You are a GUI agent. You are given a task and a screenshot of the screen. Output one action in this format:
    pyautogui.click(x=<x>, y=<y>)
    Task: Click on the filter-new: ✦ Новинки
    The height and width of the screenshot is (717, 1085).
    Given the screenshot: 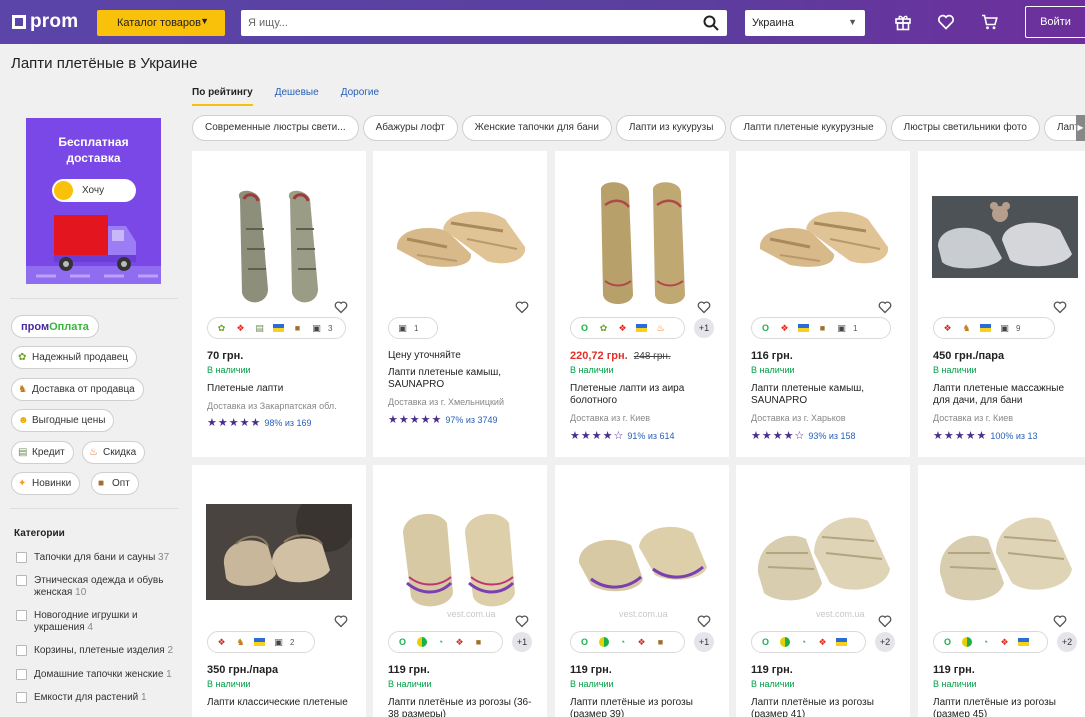 What is the action you would take?
    pyautogui.click(x=46, y=483)
    